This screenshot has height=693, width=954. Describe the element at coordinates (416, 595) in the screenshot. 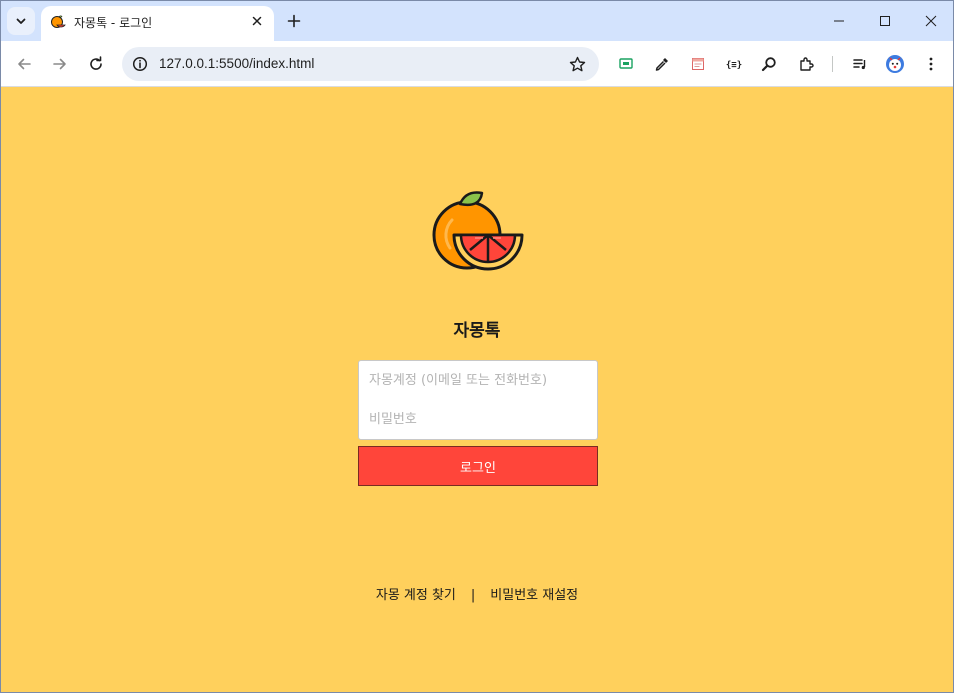

I see `find-account-link: 자몽 계정 찾기` at that location.